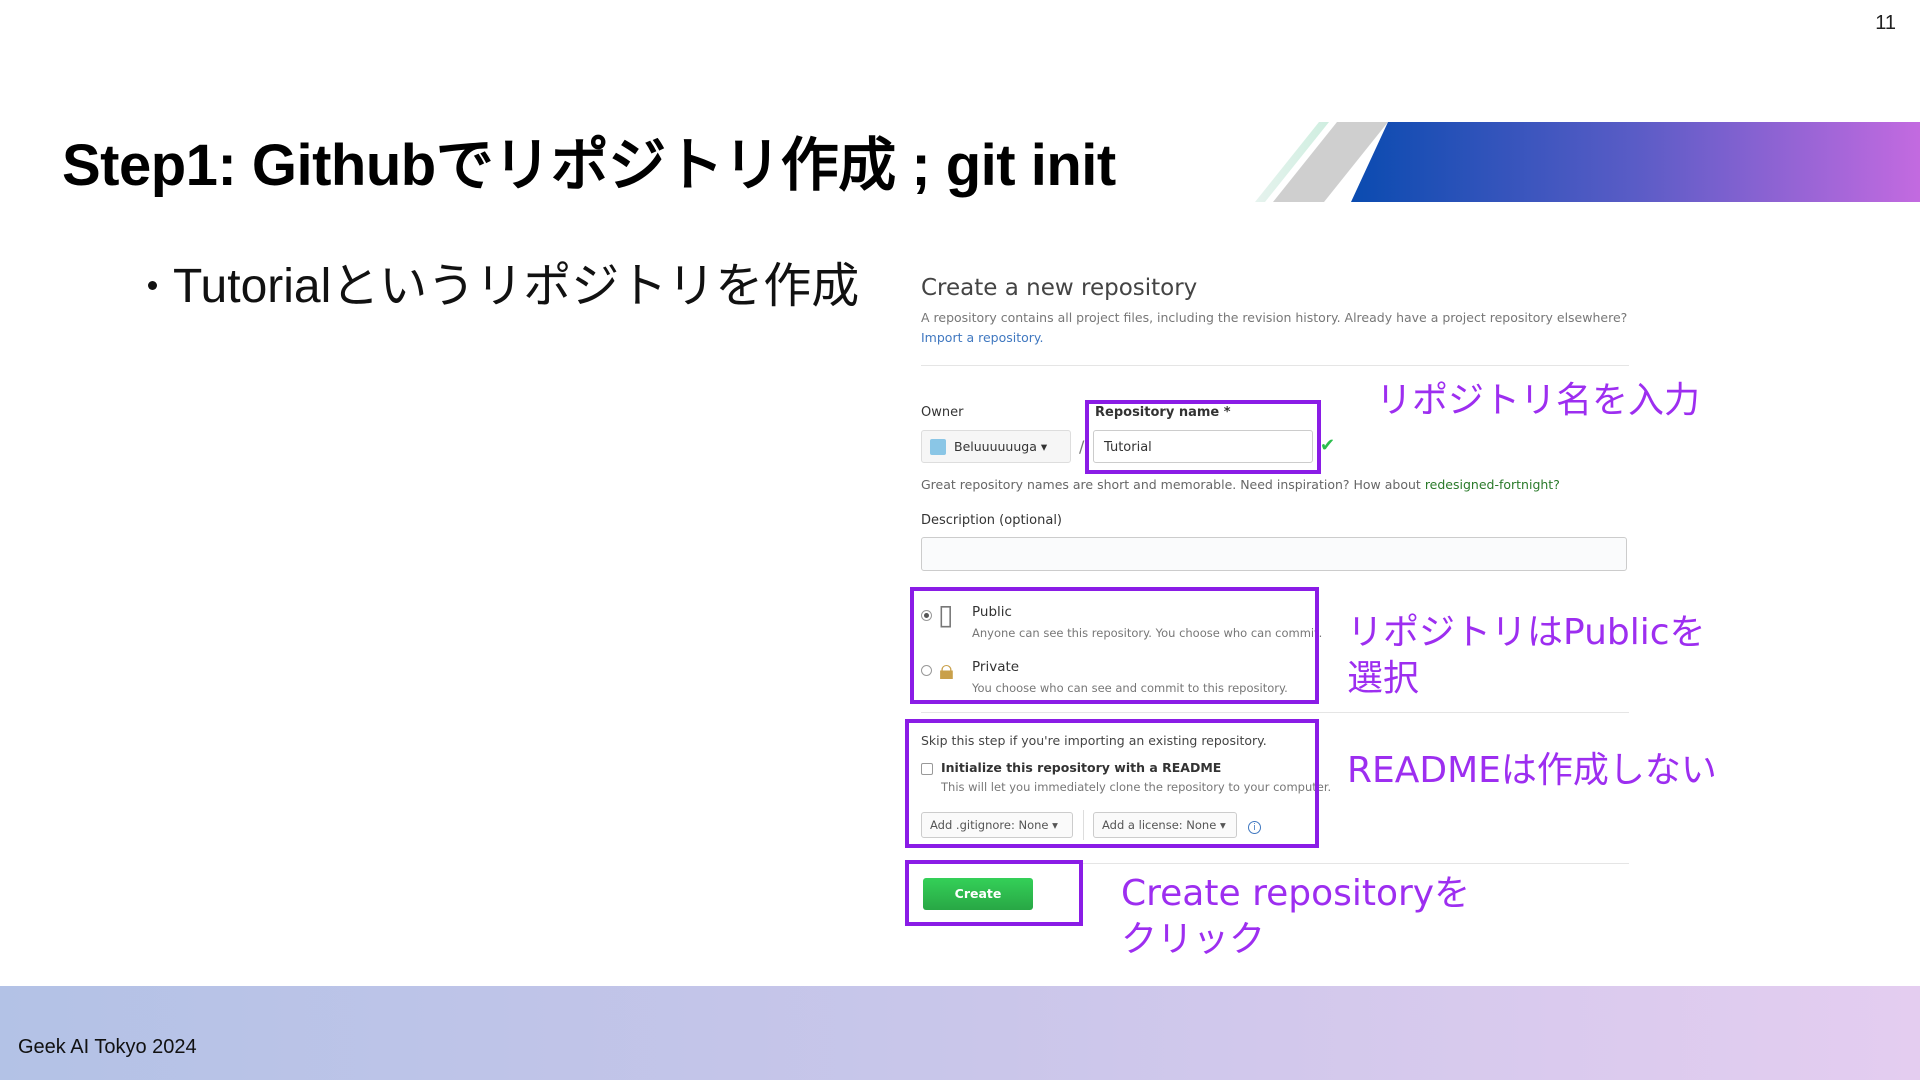  What do you see at coordinates (1112, 783) in the screenshot?
I see `highlight-readme` at bounding box center [1112, 783].